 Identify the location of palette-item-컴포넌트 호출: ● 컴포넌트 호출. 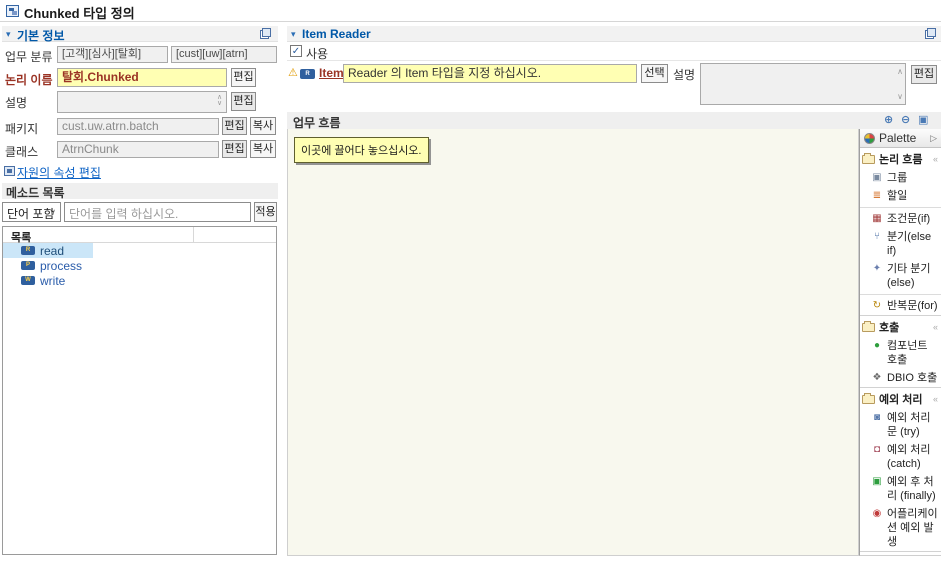
(900, 353).